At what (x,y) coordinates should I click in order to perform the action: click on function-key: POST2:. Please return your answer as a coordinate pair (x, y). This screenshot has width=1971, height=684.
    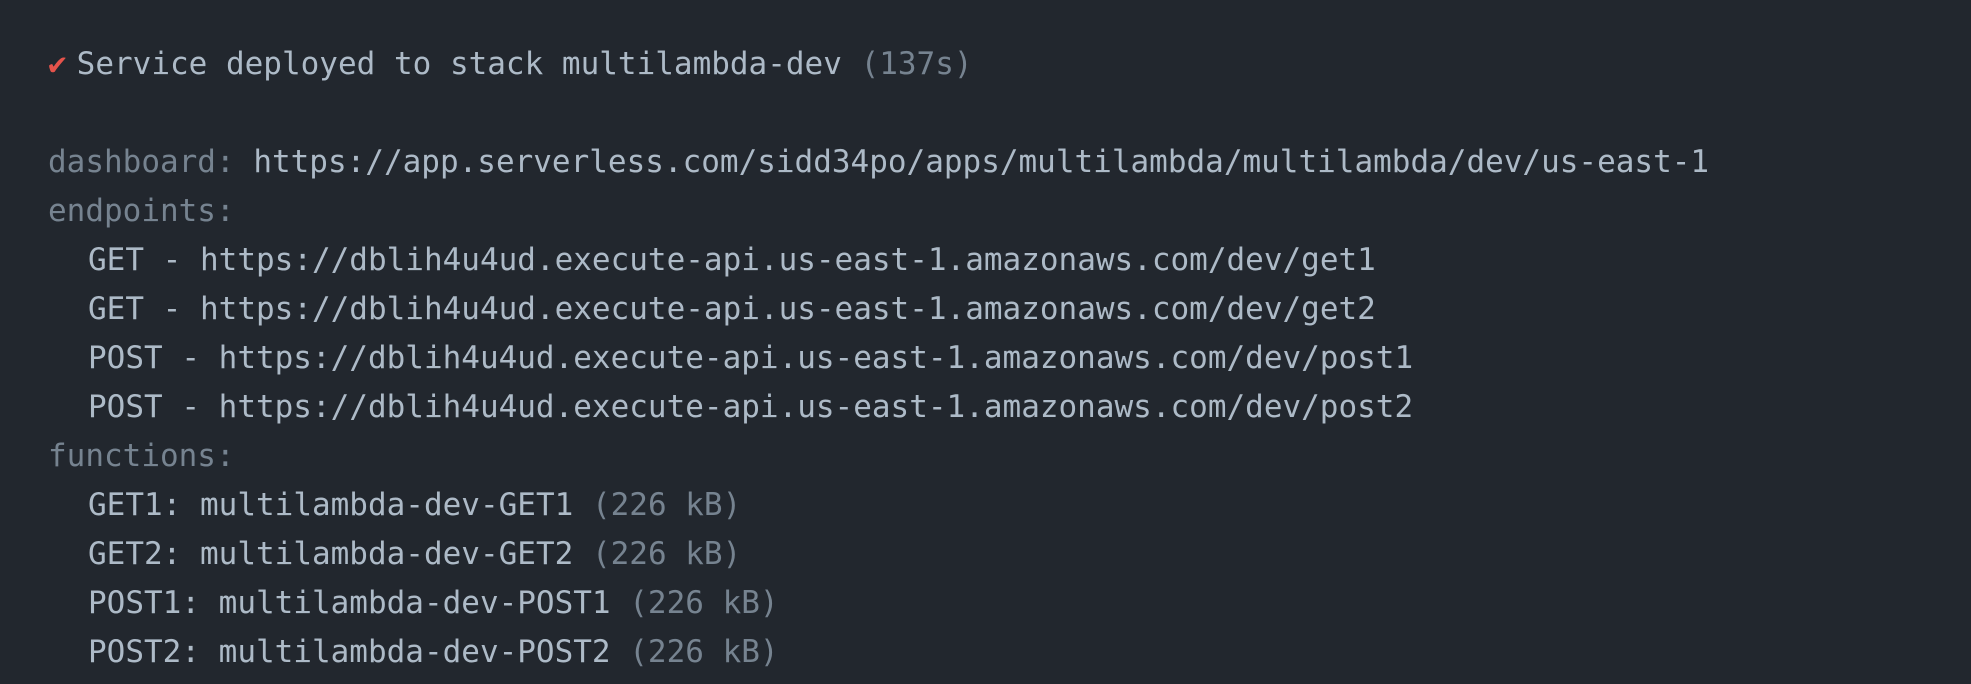
    Looking at the image, I should click on (144, 652).